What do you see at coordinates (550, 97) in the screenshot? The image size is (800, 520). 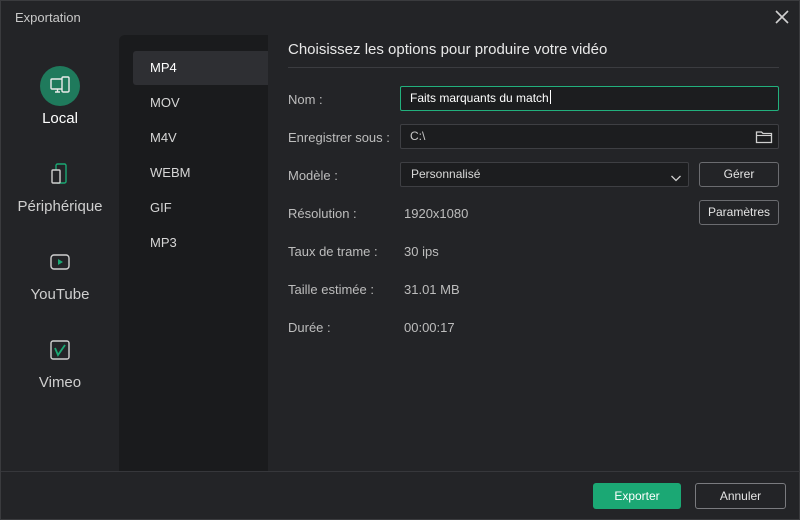 I see `text-caret` at bounding box center [550, 97].